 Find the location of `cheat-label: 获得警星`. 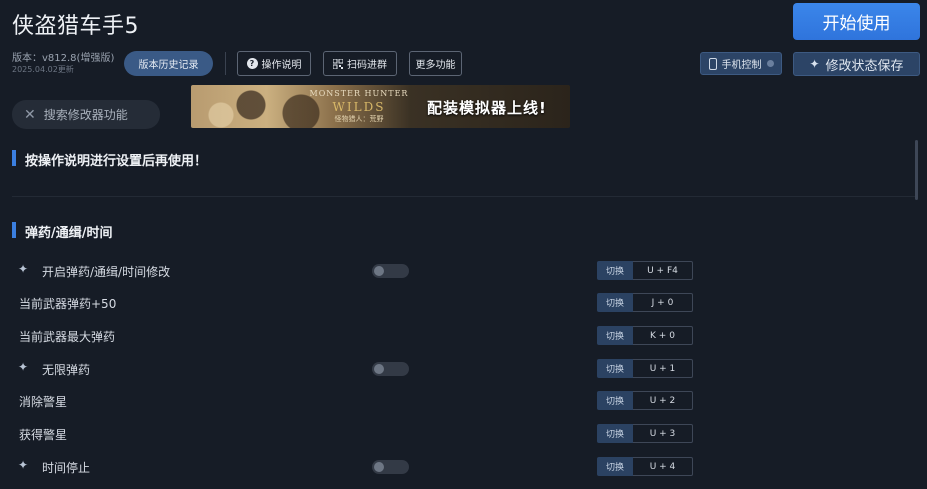

cheat-label: 获得警星 is located at coordinates (43, 435).